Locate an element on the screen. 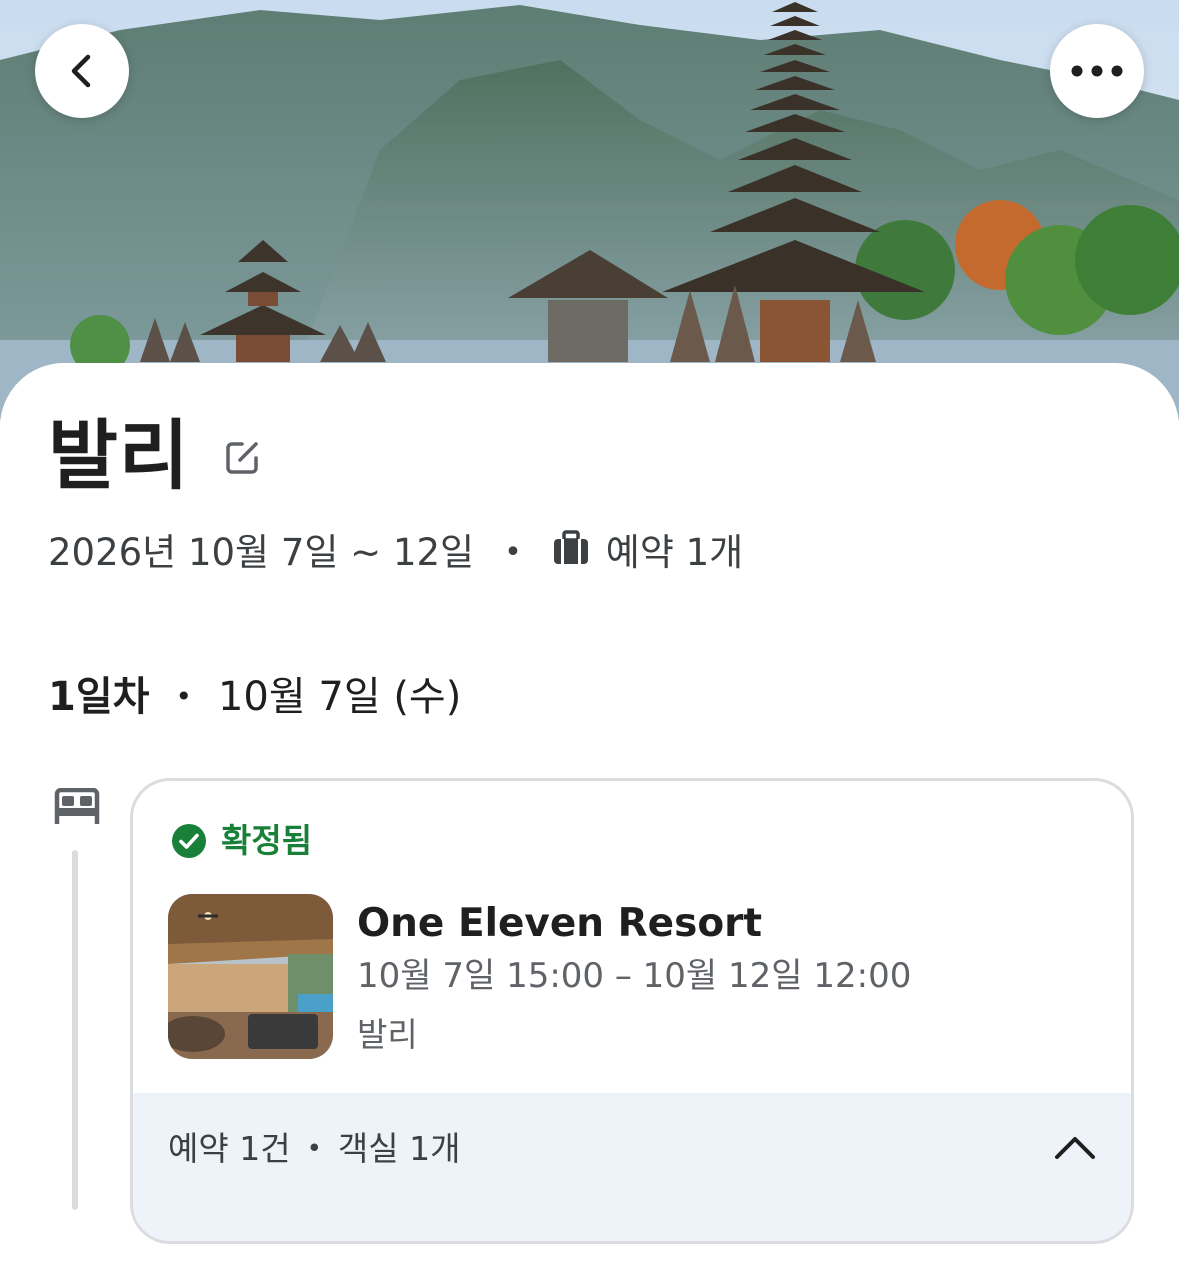  status-row: 확정됨 is located at coordinates (241, 841).